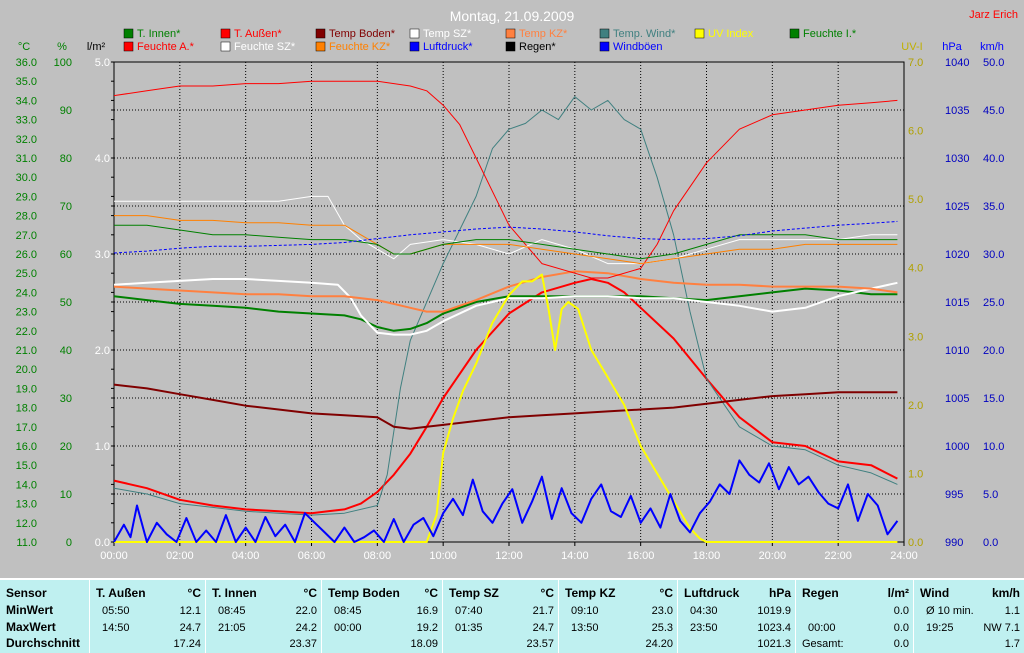 The width and height of the screenshot is (1024, 653). Describe the element at coordinates (24, 47) in the screenshot. I see `temp-unit-label: °C` at that location.